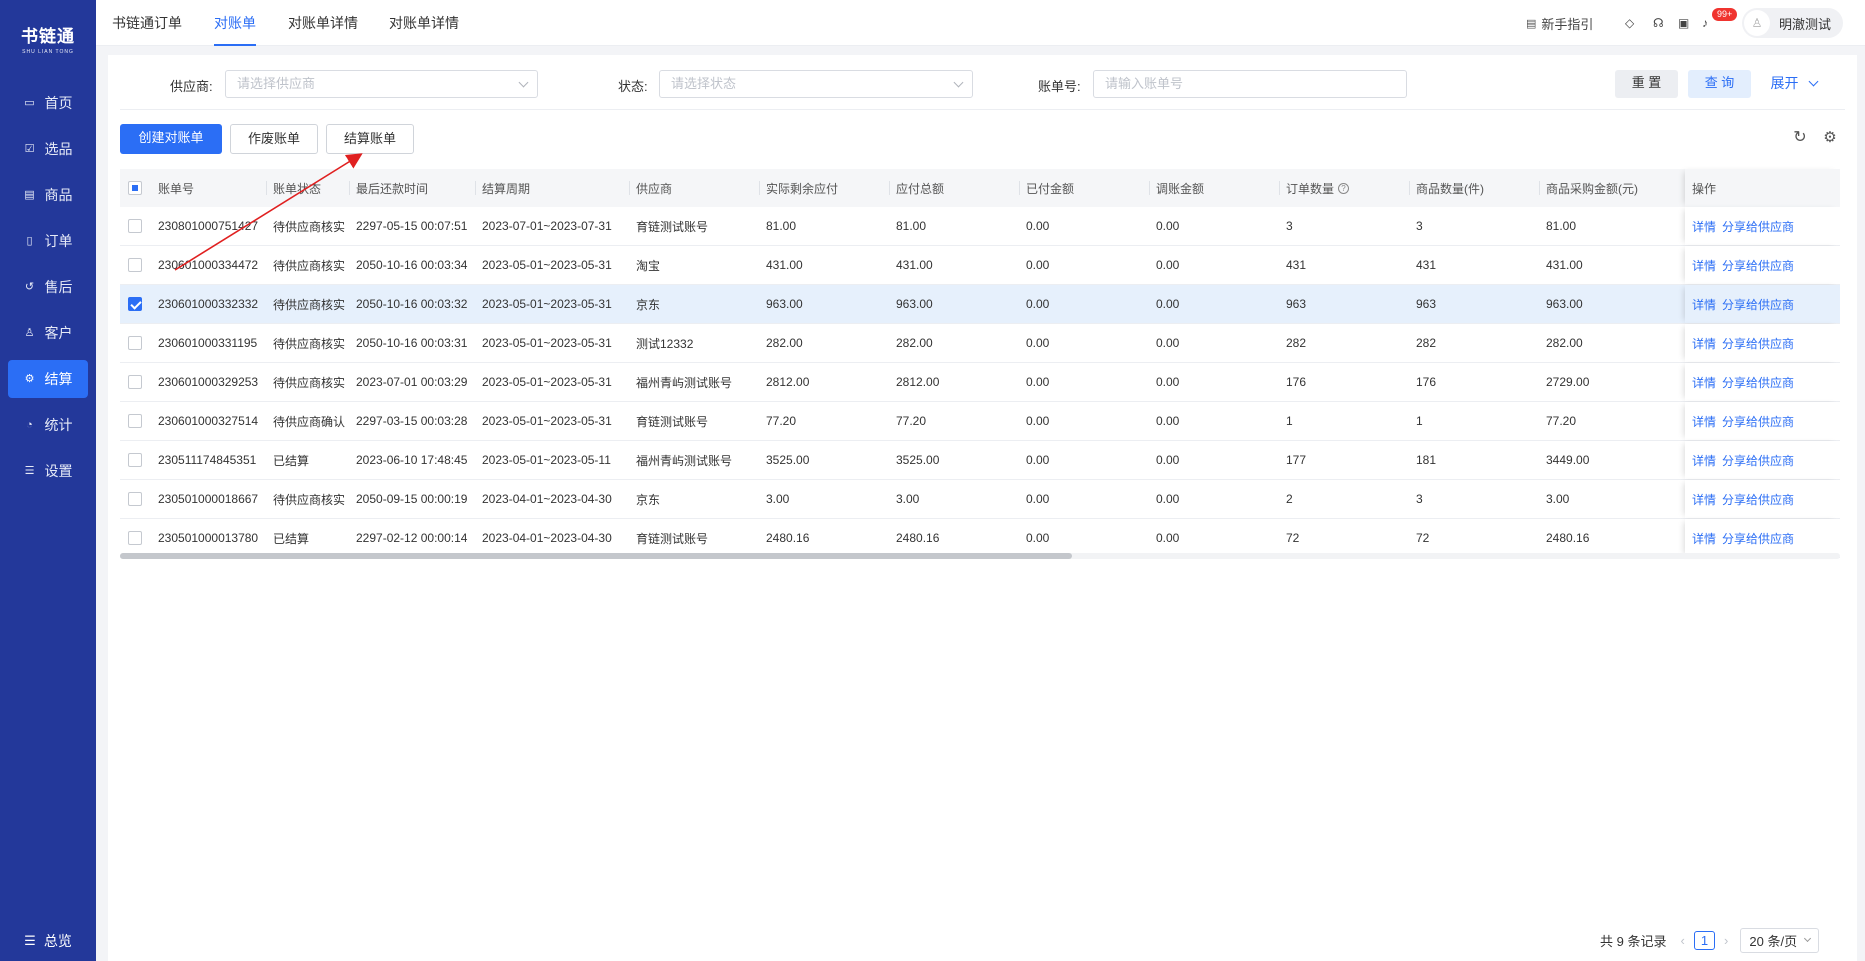 This screenshot has height=961, width=1865. What do you see at coordinates (547, 382) in the screenshot?
I see `col-period: 2023-05-01~2023-05-31` at bounding box center [547, 382].